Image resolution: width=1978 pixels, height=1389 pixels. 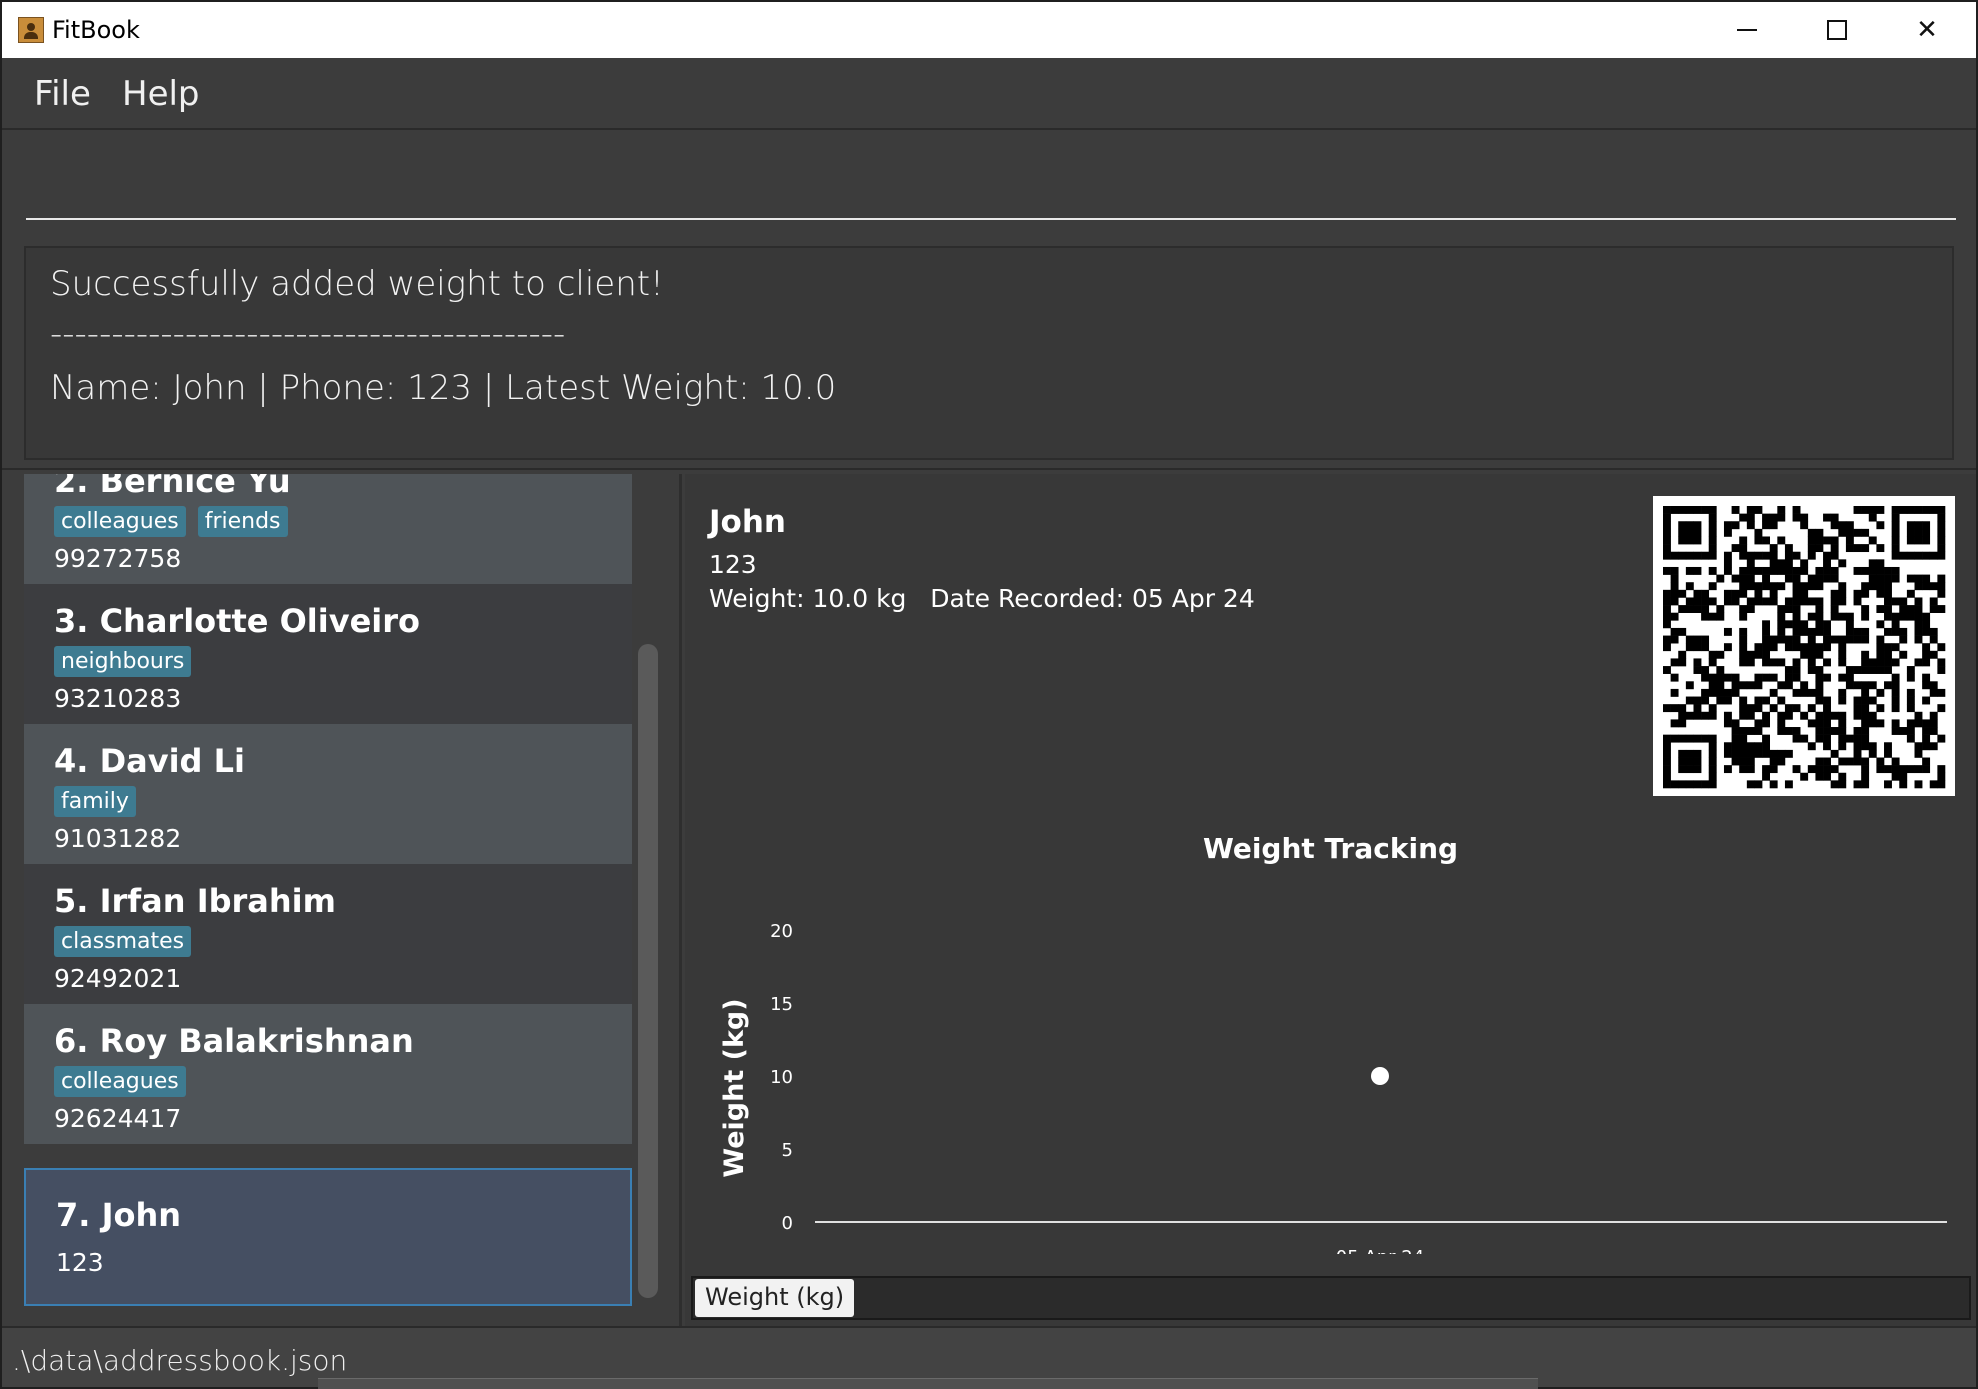 I want to click on list-scrollbar-thumb, so click(x=648, y=971).